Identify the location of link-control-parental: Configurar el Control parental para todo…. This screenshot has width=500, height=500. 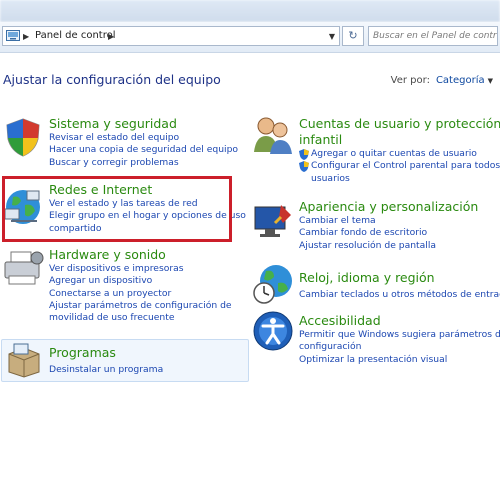
(399, 166).